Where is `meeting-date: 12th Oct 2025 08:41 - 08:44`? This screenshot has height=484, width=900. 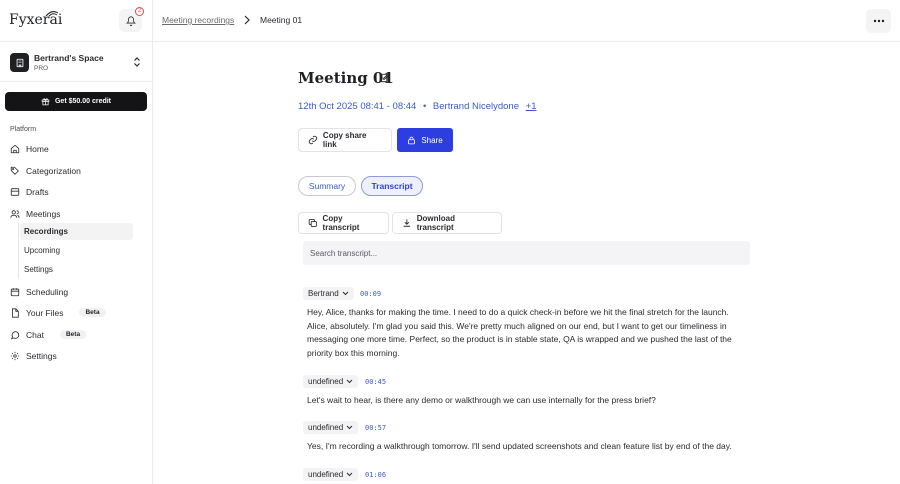
meeting-date: 12th Oct 2025 08:41 - 08:44 is located at coordinates (357, 106).